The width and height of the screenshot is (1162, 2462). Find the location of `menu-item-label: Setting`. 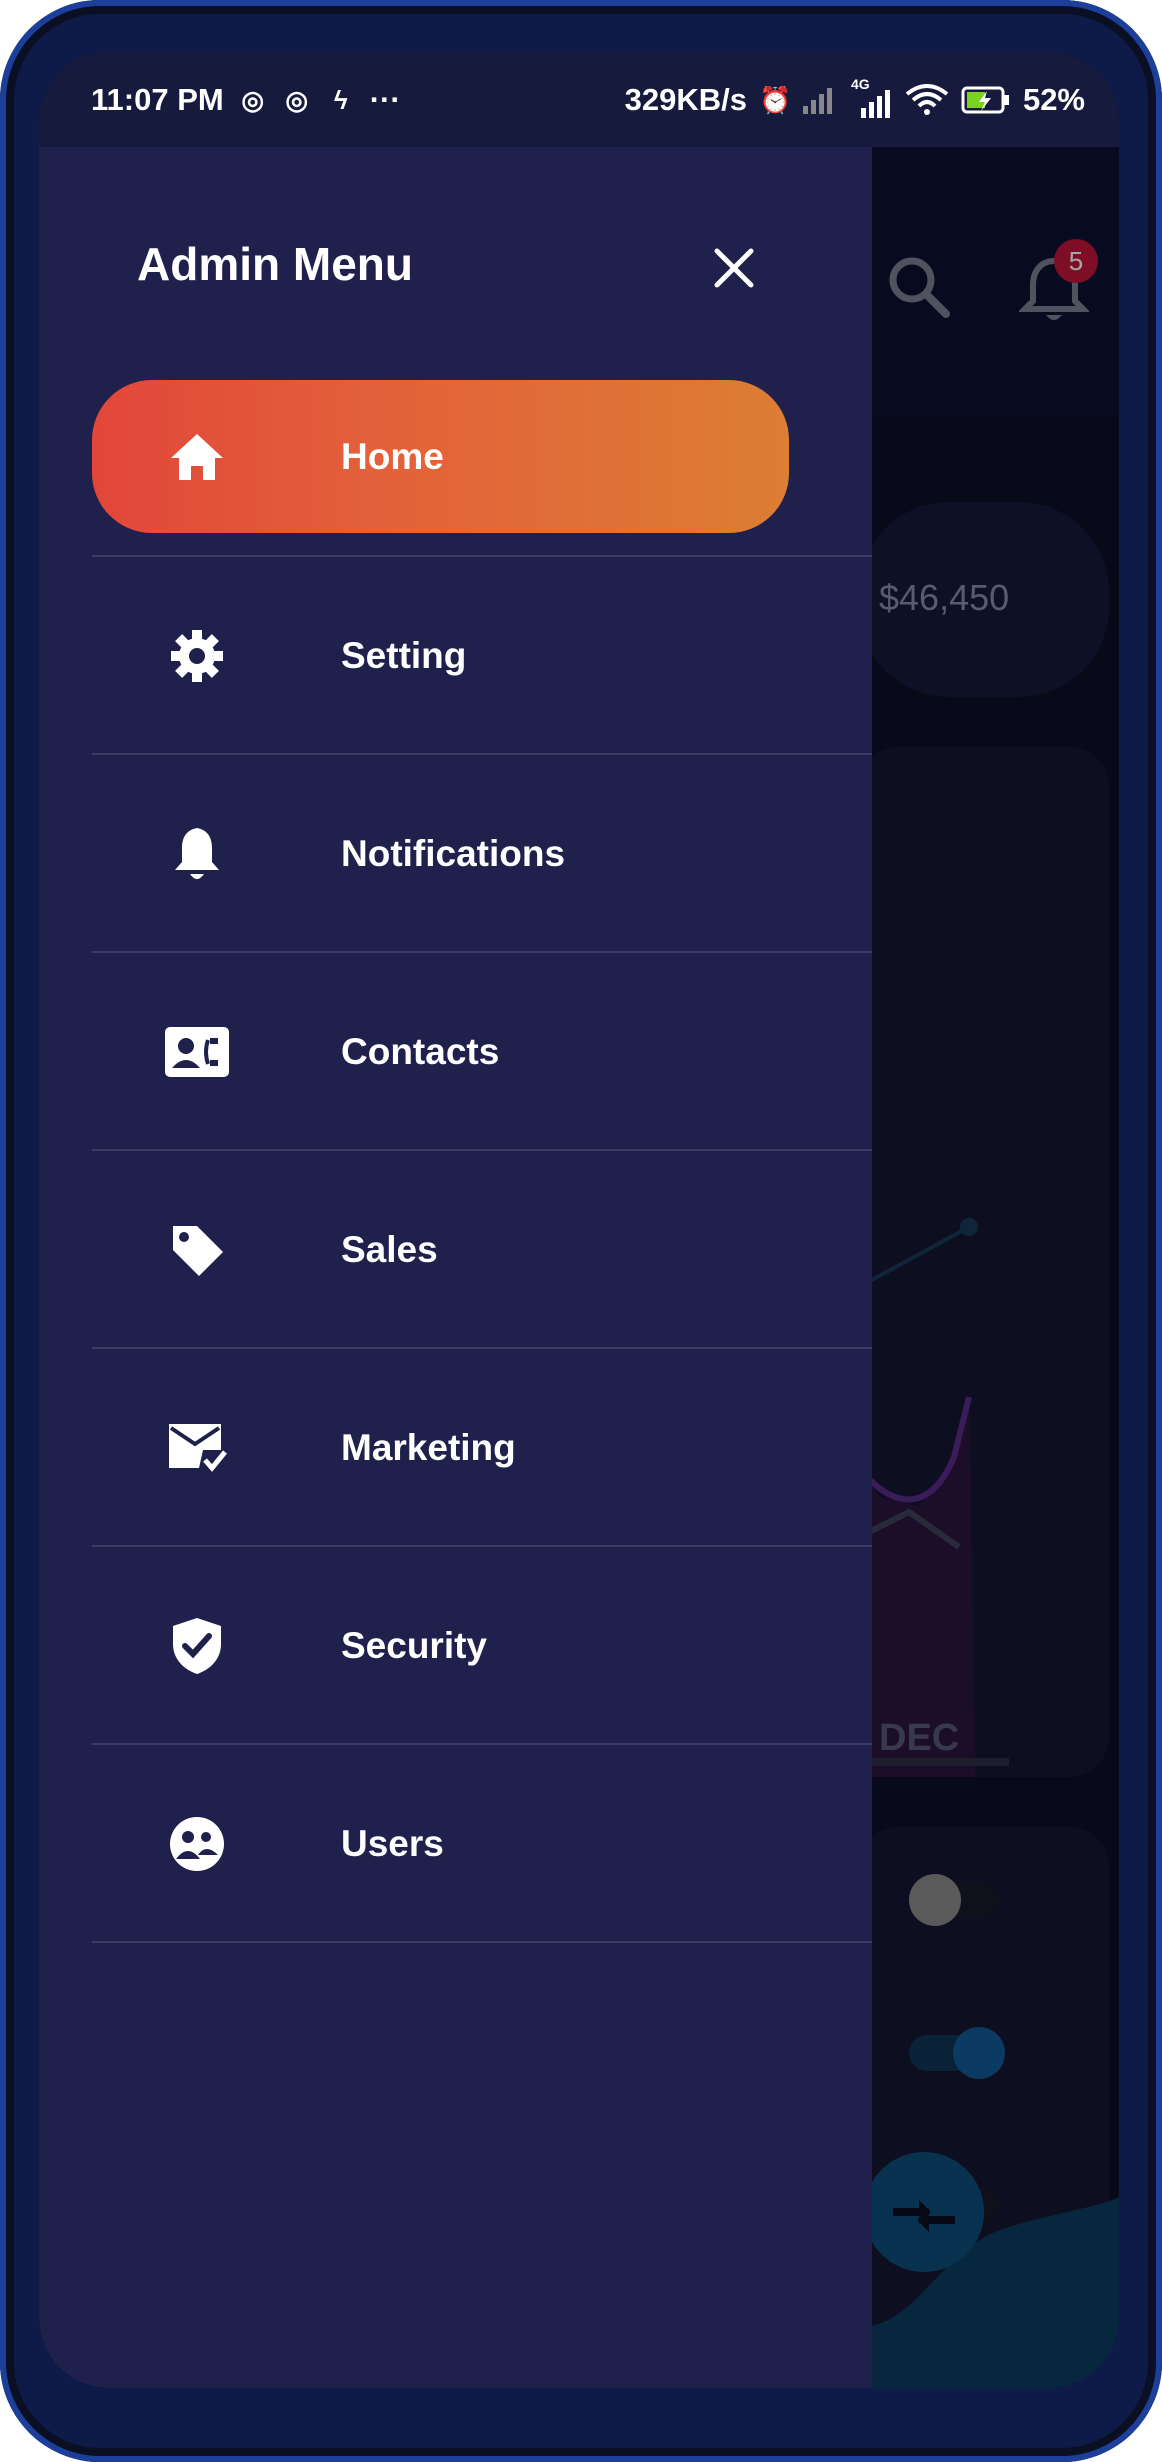

menu-item-label: Setting is located at coordinates (404, 655).